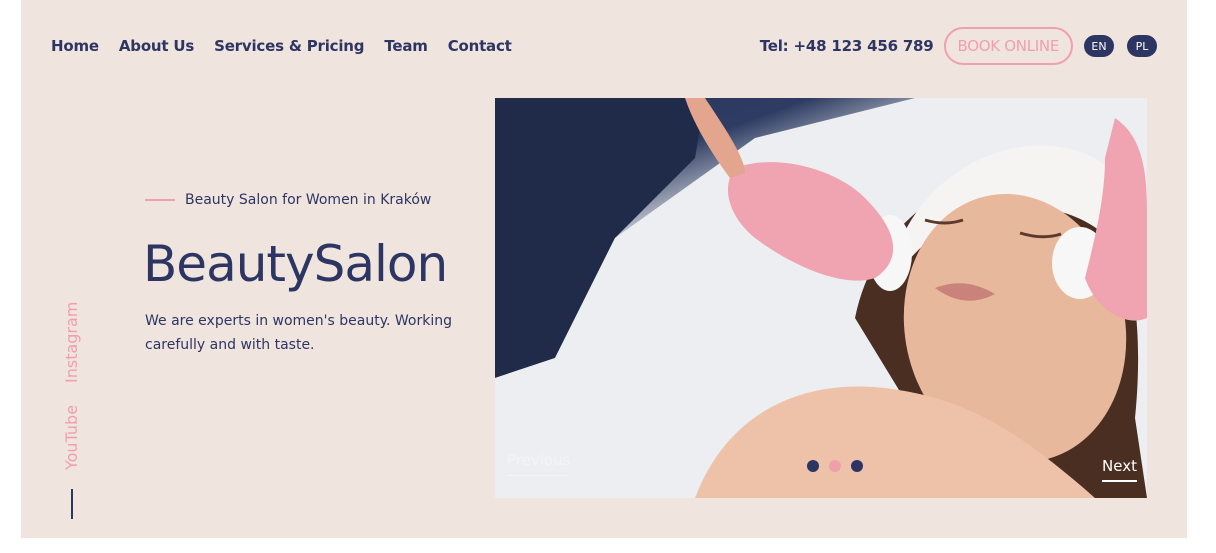 The image size is (1216, 553). Describe the element at coordinates (847, 46) in the screenshot. I see `phone-number: Tel: +48 123 456 789` at that location.